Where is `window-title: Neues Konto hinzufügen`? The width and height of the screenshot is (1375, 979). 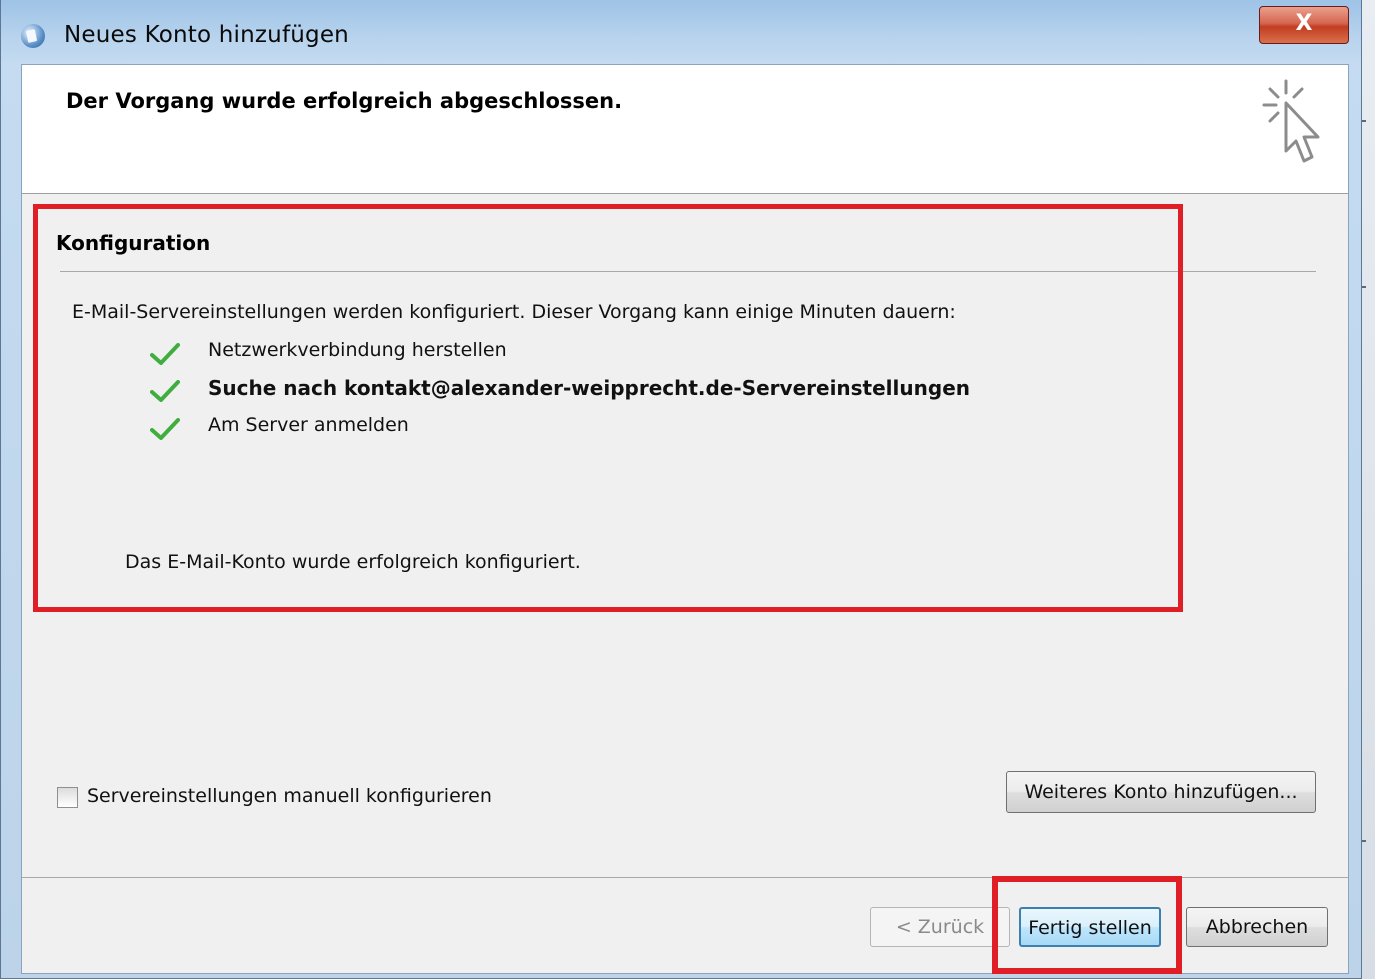 window-title: Neues Konto hinzufügen is located at coordinates (206, 35).